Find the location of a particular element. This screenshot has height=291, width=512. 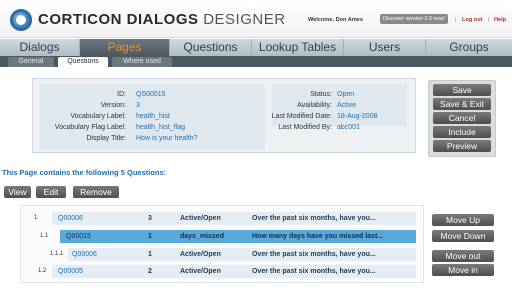

row-number: 1.1.1 is located at coordinates (57, 254).